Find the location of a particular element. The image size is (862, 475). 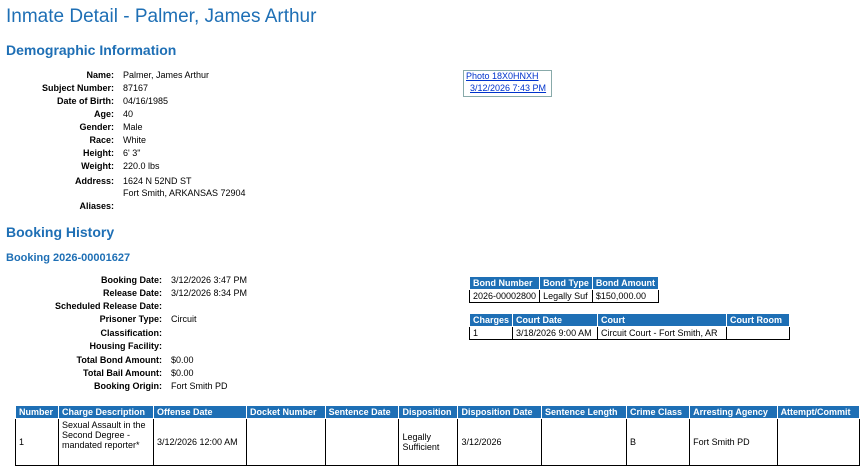

table-header: Sentence Length is located at coordinates (584, 412).